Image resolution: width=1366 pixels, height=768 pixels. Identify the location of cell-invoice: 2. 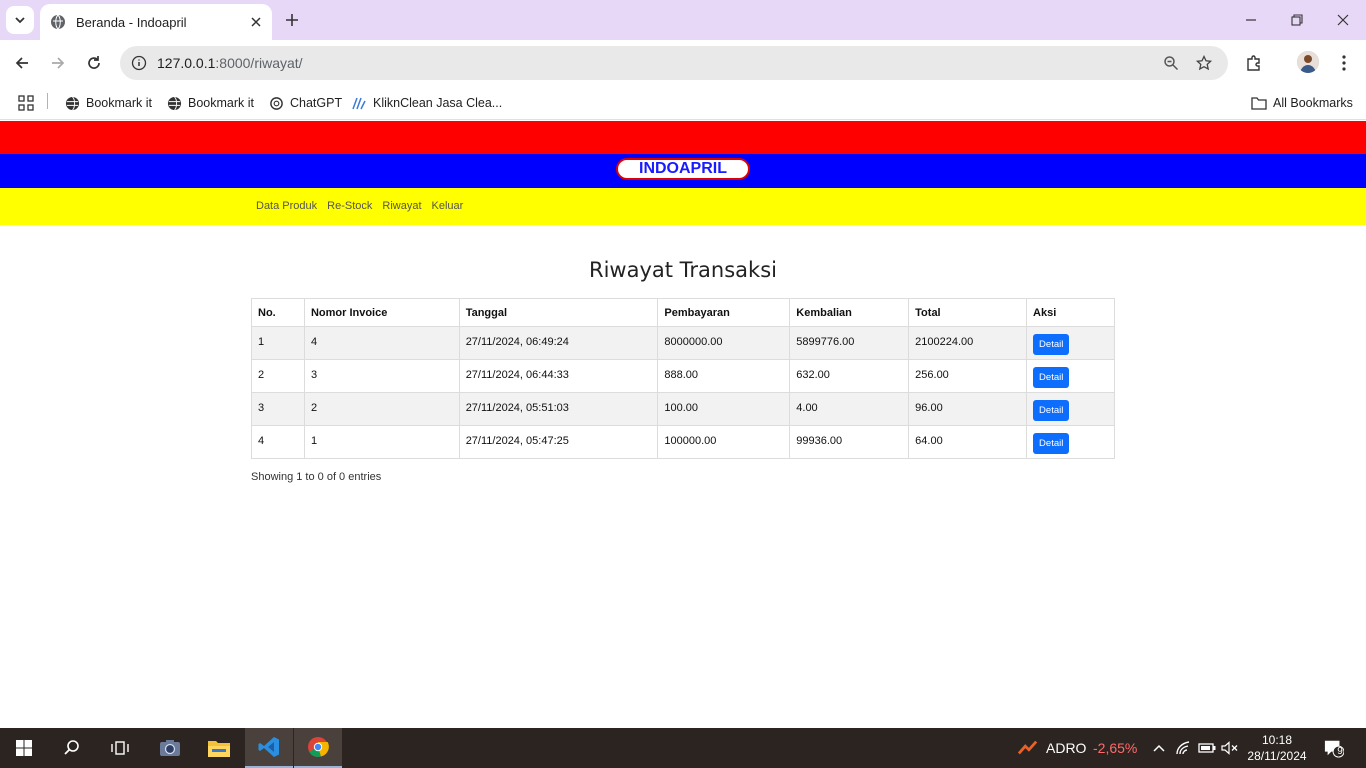
(381, 409).